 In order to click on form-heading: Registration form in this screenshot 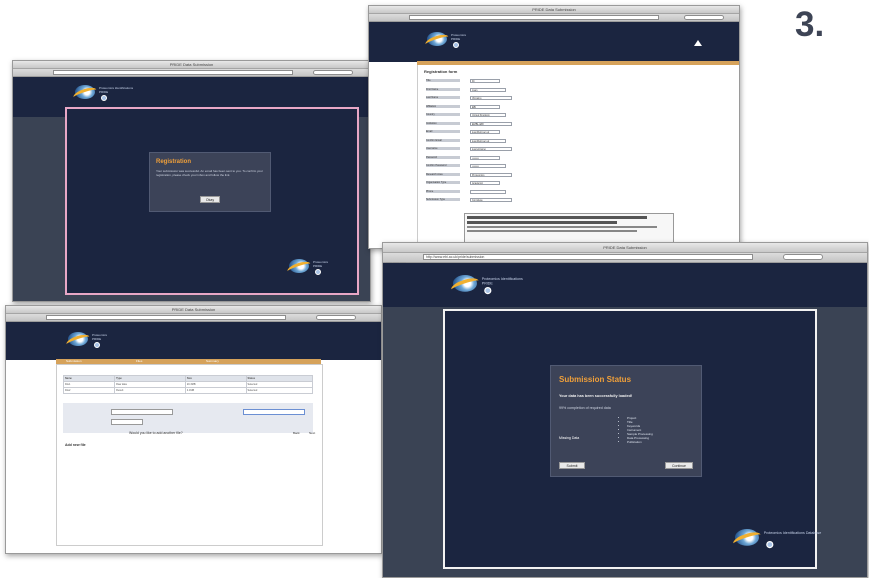, I will do `click(441, 71)`.